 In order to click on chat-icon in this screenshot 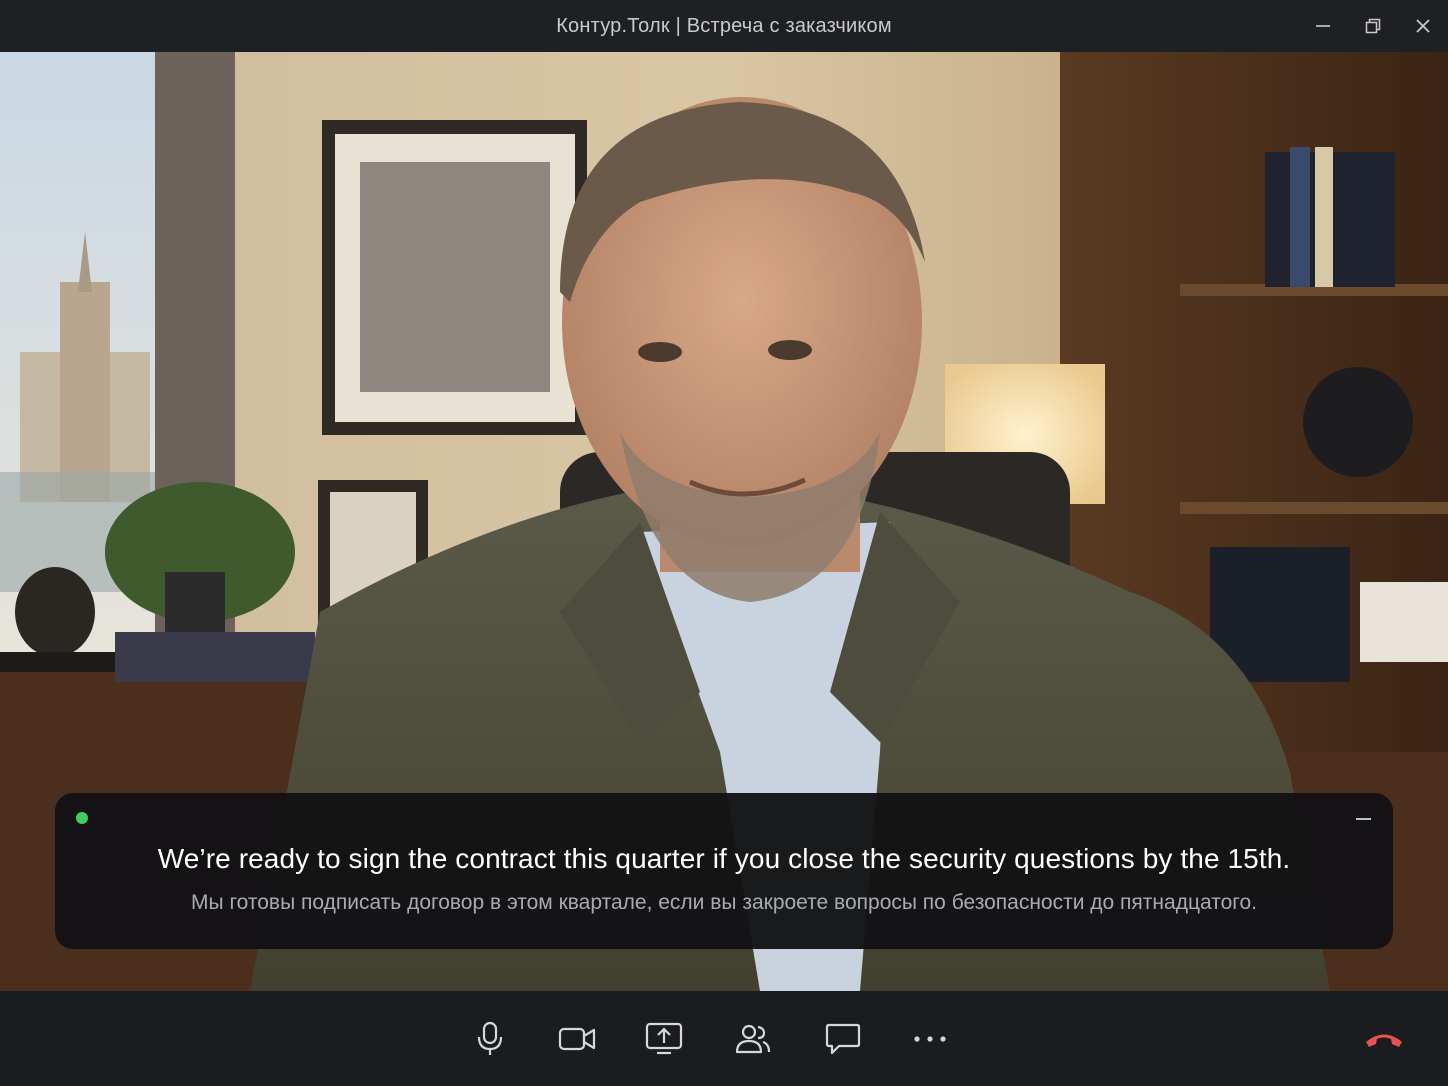, I will do `click(843, 1039)`.